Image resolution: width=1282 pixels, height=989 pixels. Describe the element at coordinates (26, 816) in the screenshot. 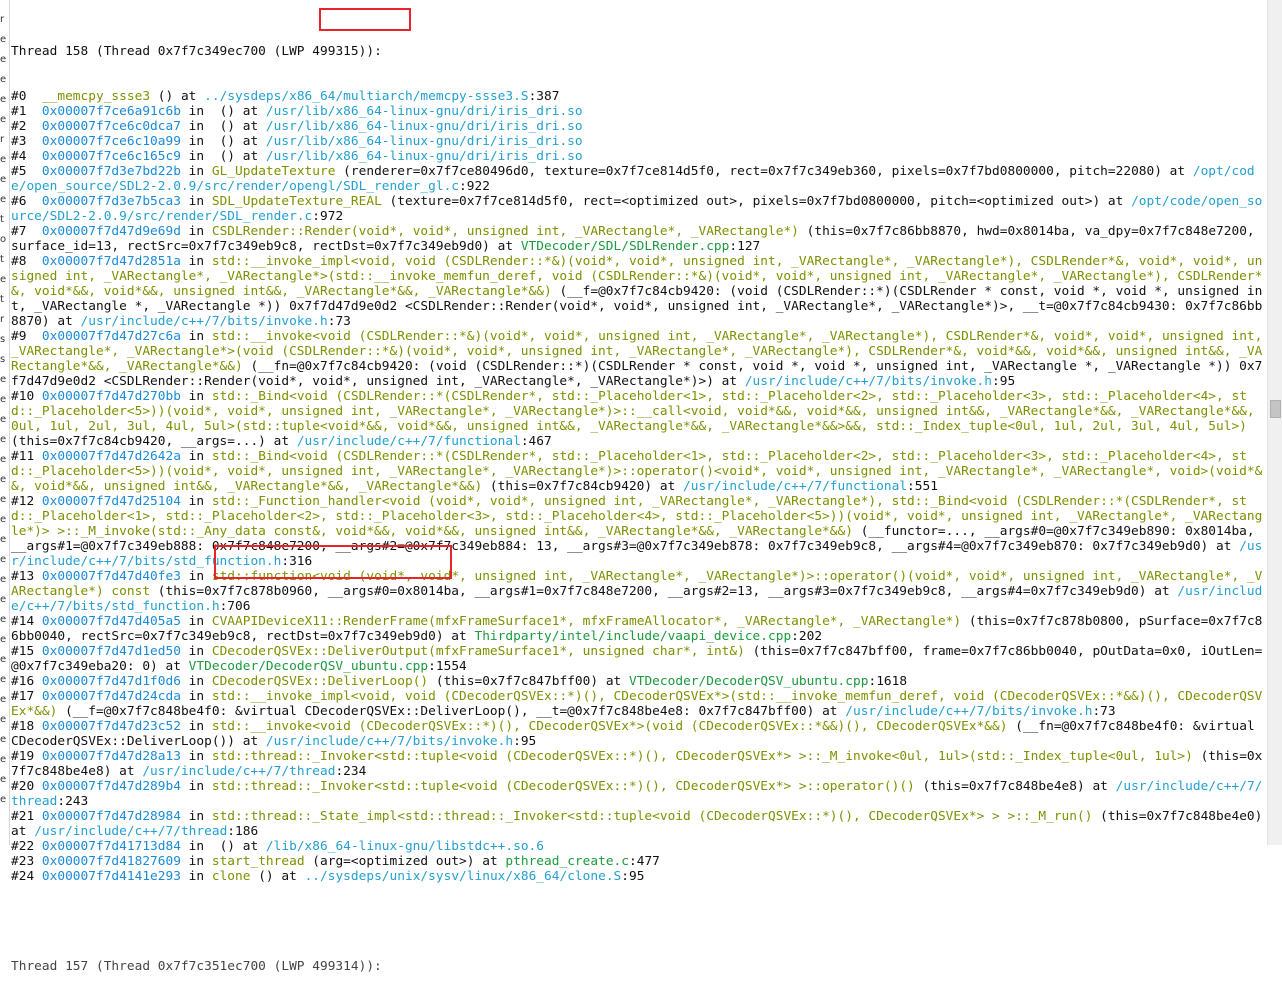

I see `frame-number: #21` at that location.